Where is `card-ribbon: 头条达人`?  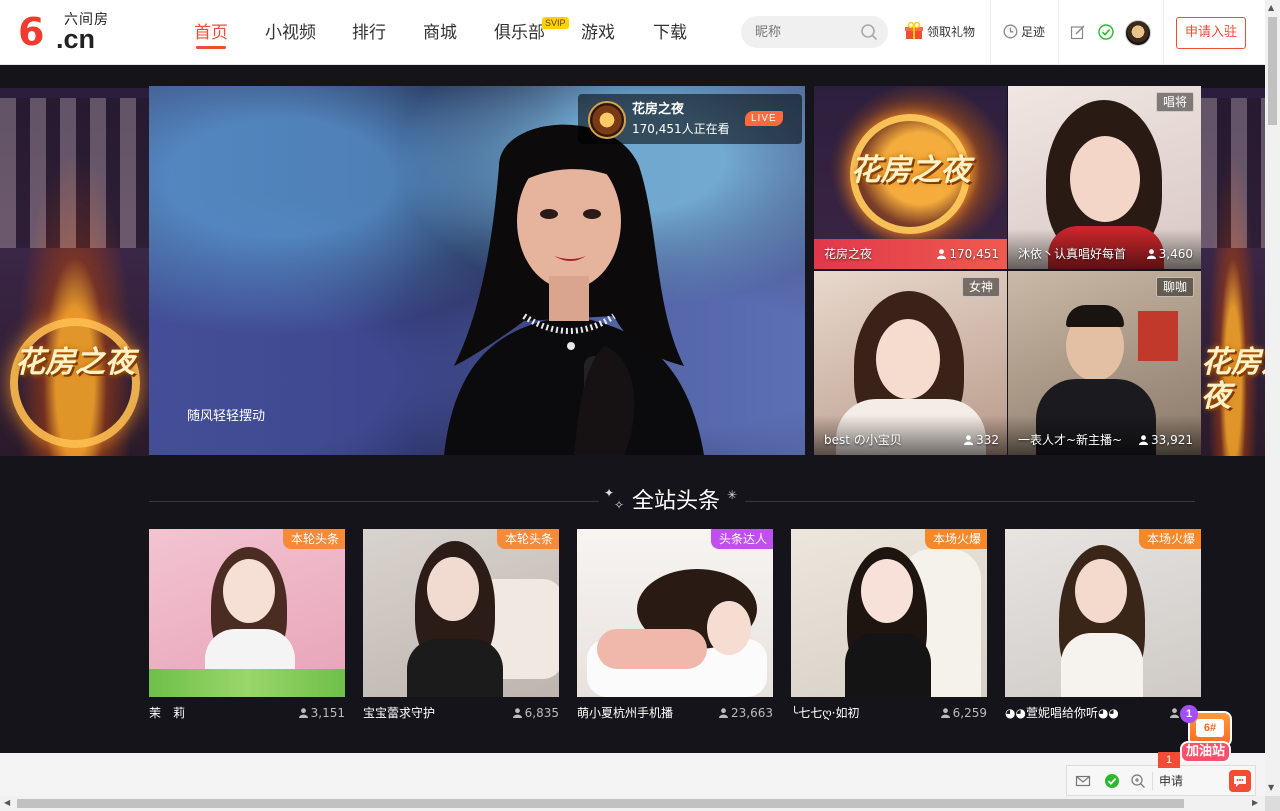 card-ribbon: 头条达人 is located at coordinates (741, 539).